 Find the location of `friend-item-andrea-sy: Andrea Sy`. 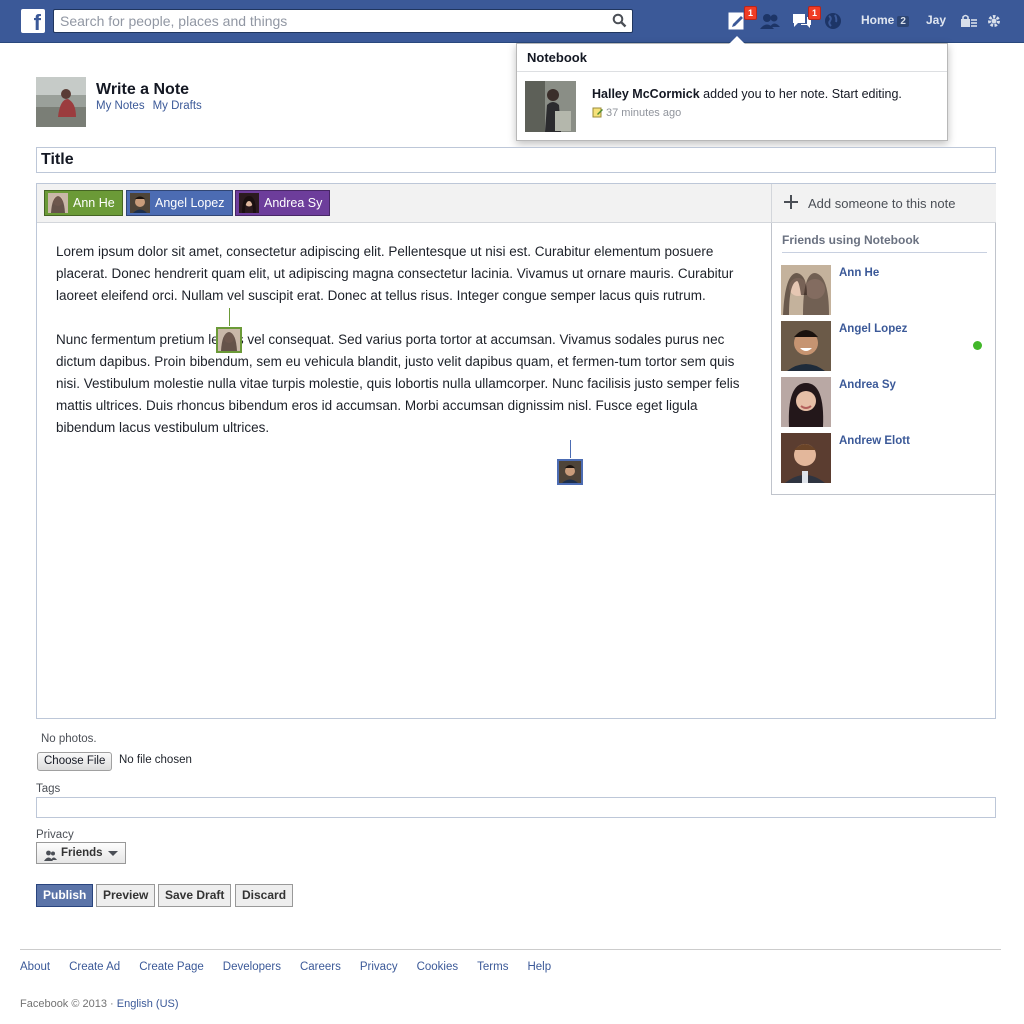

friend-item-andrea-sy: Andrea Sy is located at coordinates (883, 402).